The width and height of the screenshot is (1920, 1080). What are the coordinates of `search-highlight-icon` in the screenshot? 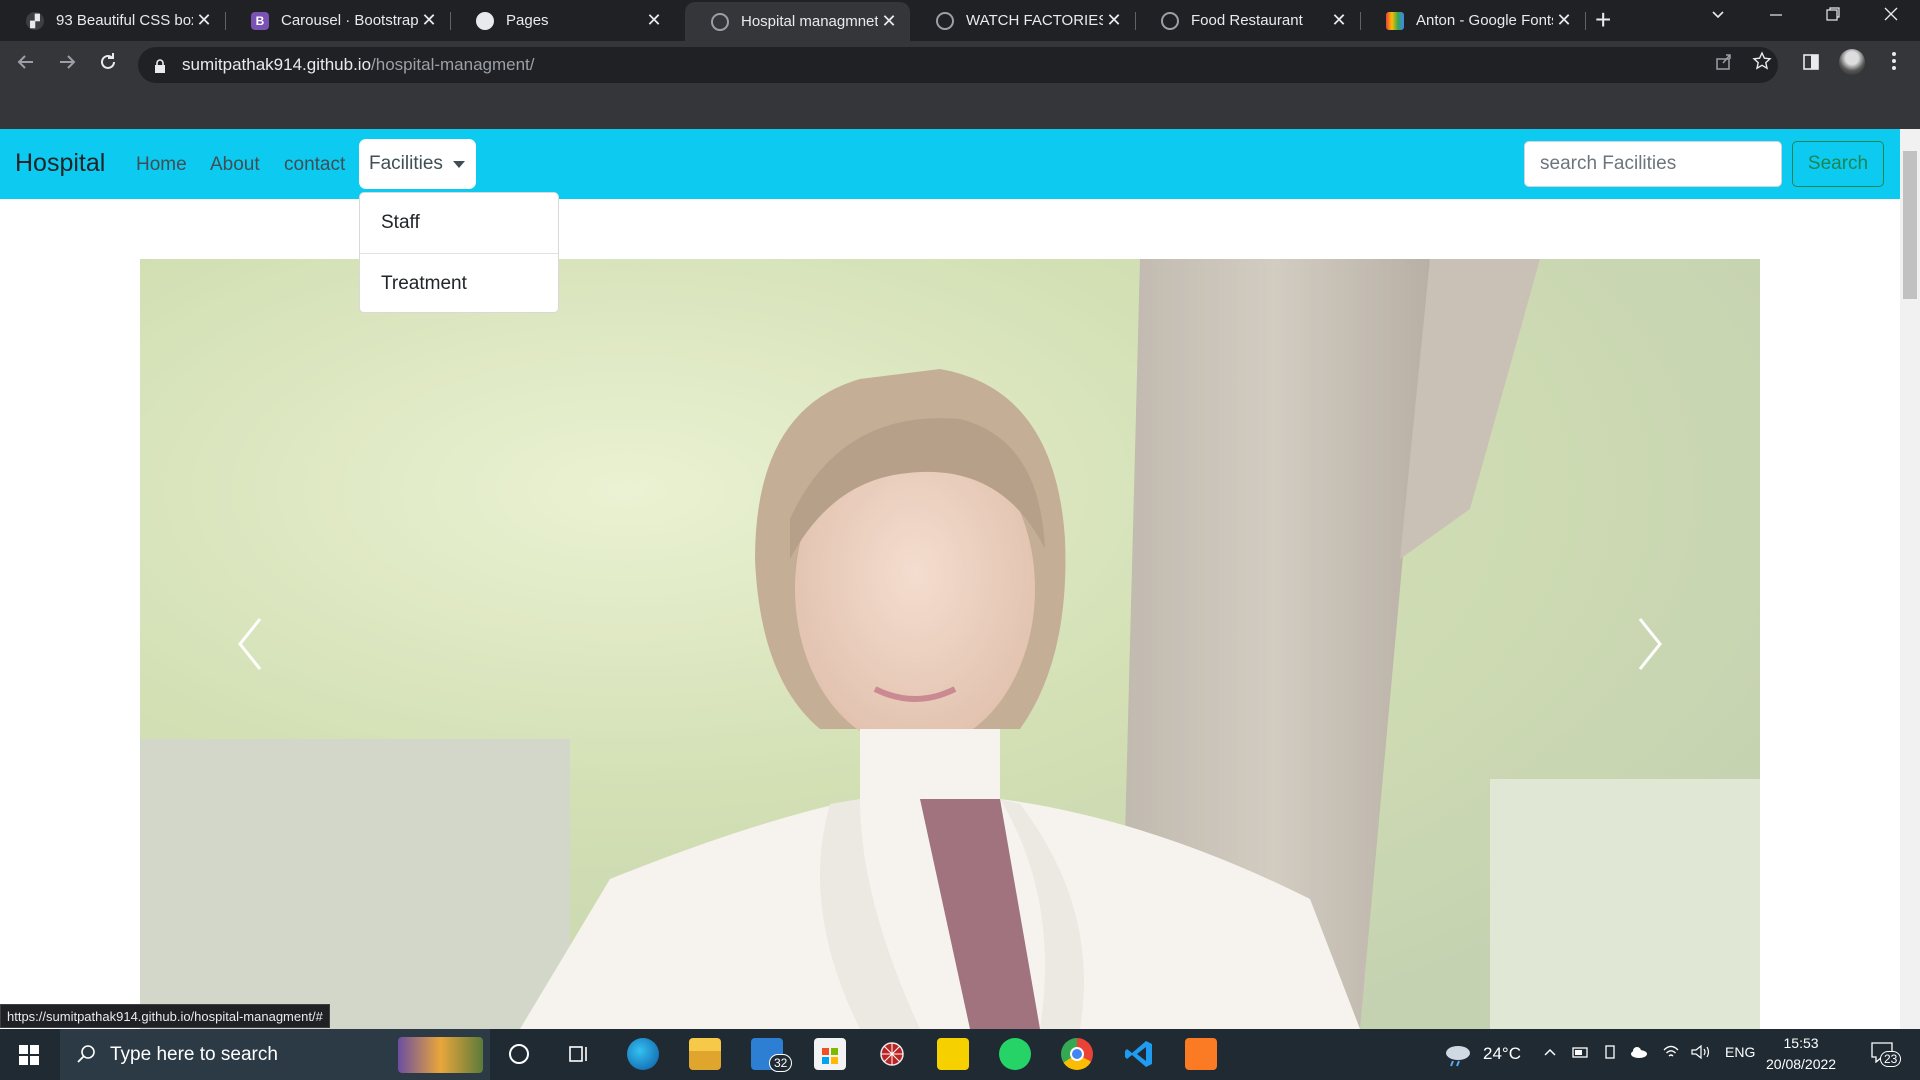 It's located at (440, 1055).